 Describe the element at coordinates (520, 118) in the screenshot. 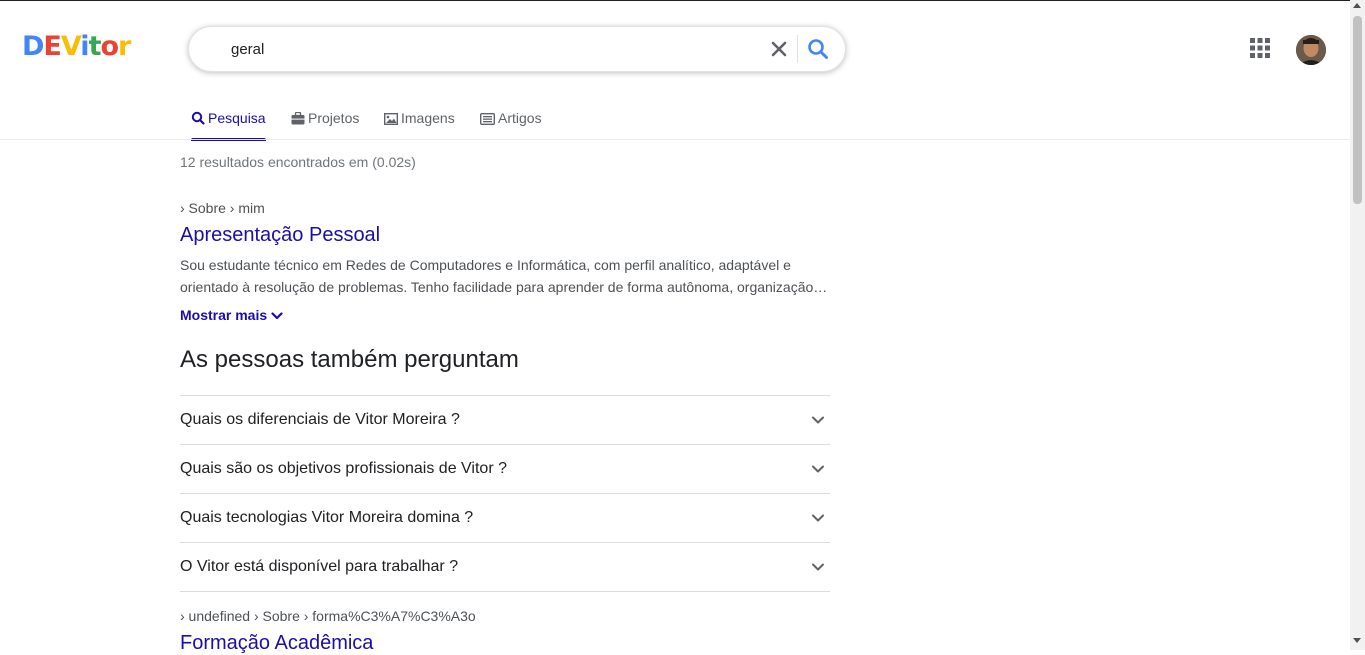

I see `tab-label: Artigos` at that location.